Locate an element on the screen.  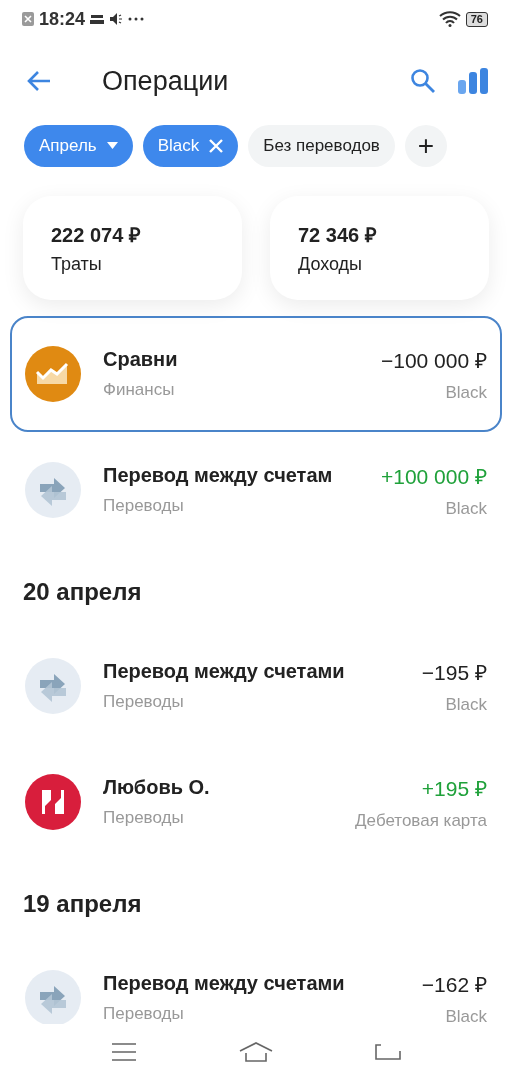
speaker-icon is located at coordinates (116, 19).